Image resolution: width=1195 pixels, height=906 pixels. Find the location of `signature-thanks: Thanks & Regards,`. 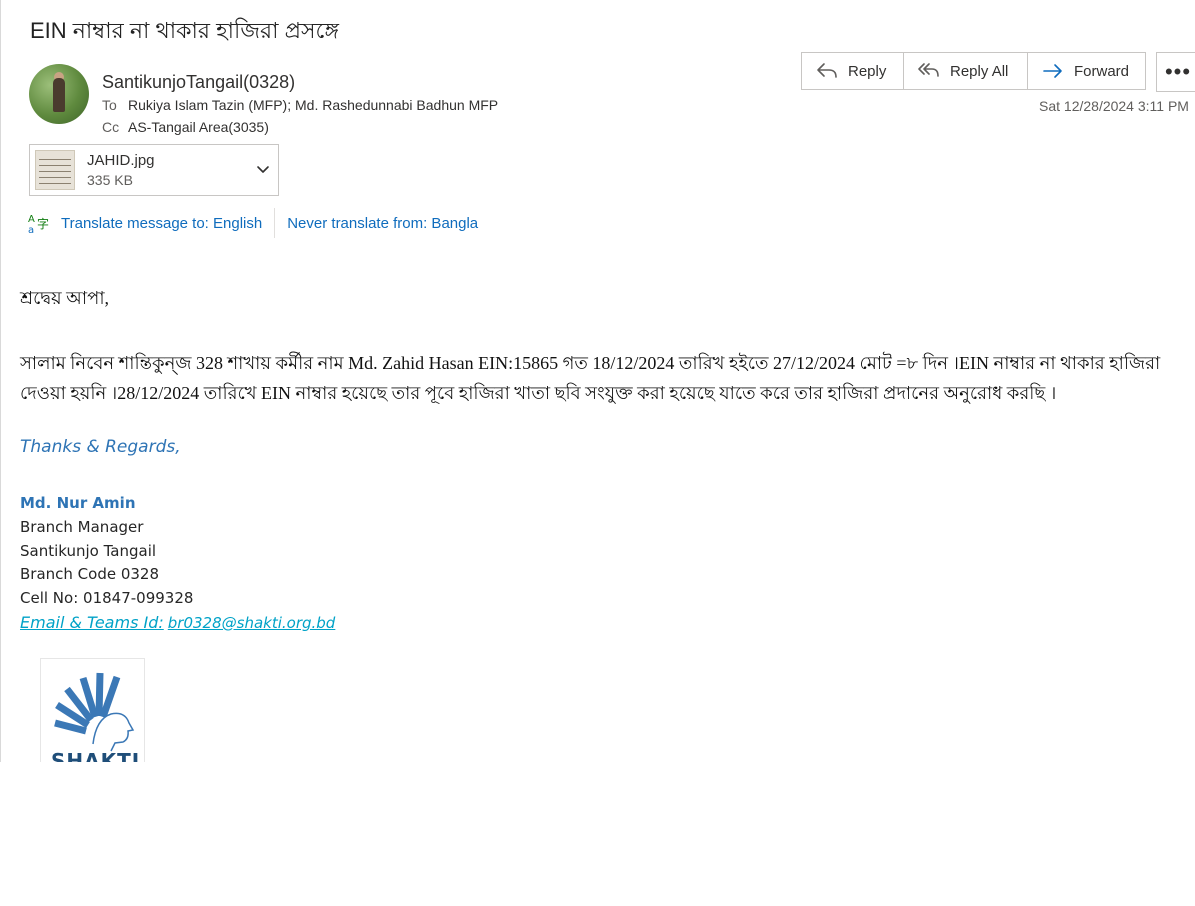

signature-thanks: Thanks & Regards, is located at coordinates (100, 447).